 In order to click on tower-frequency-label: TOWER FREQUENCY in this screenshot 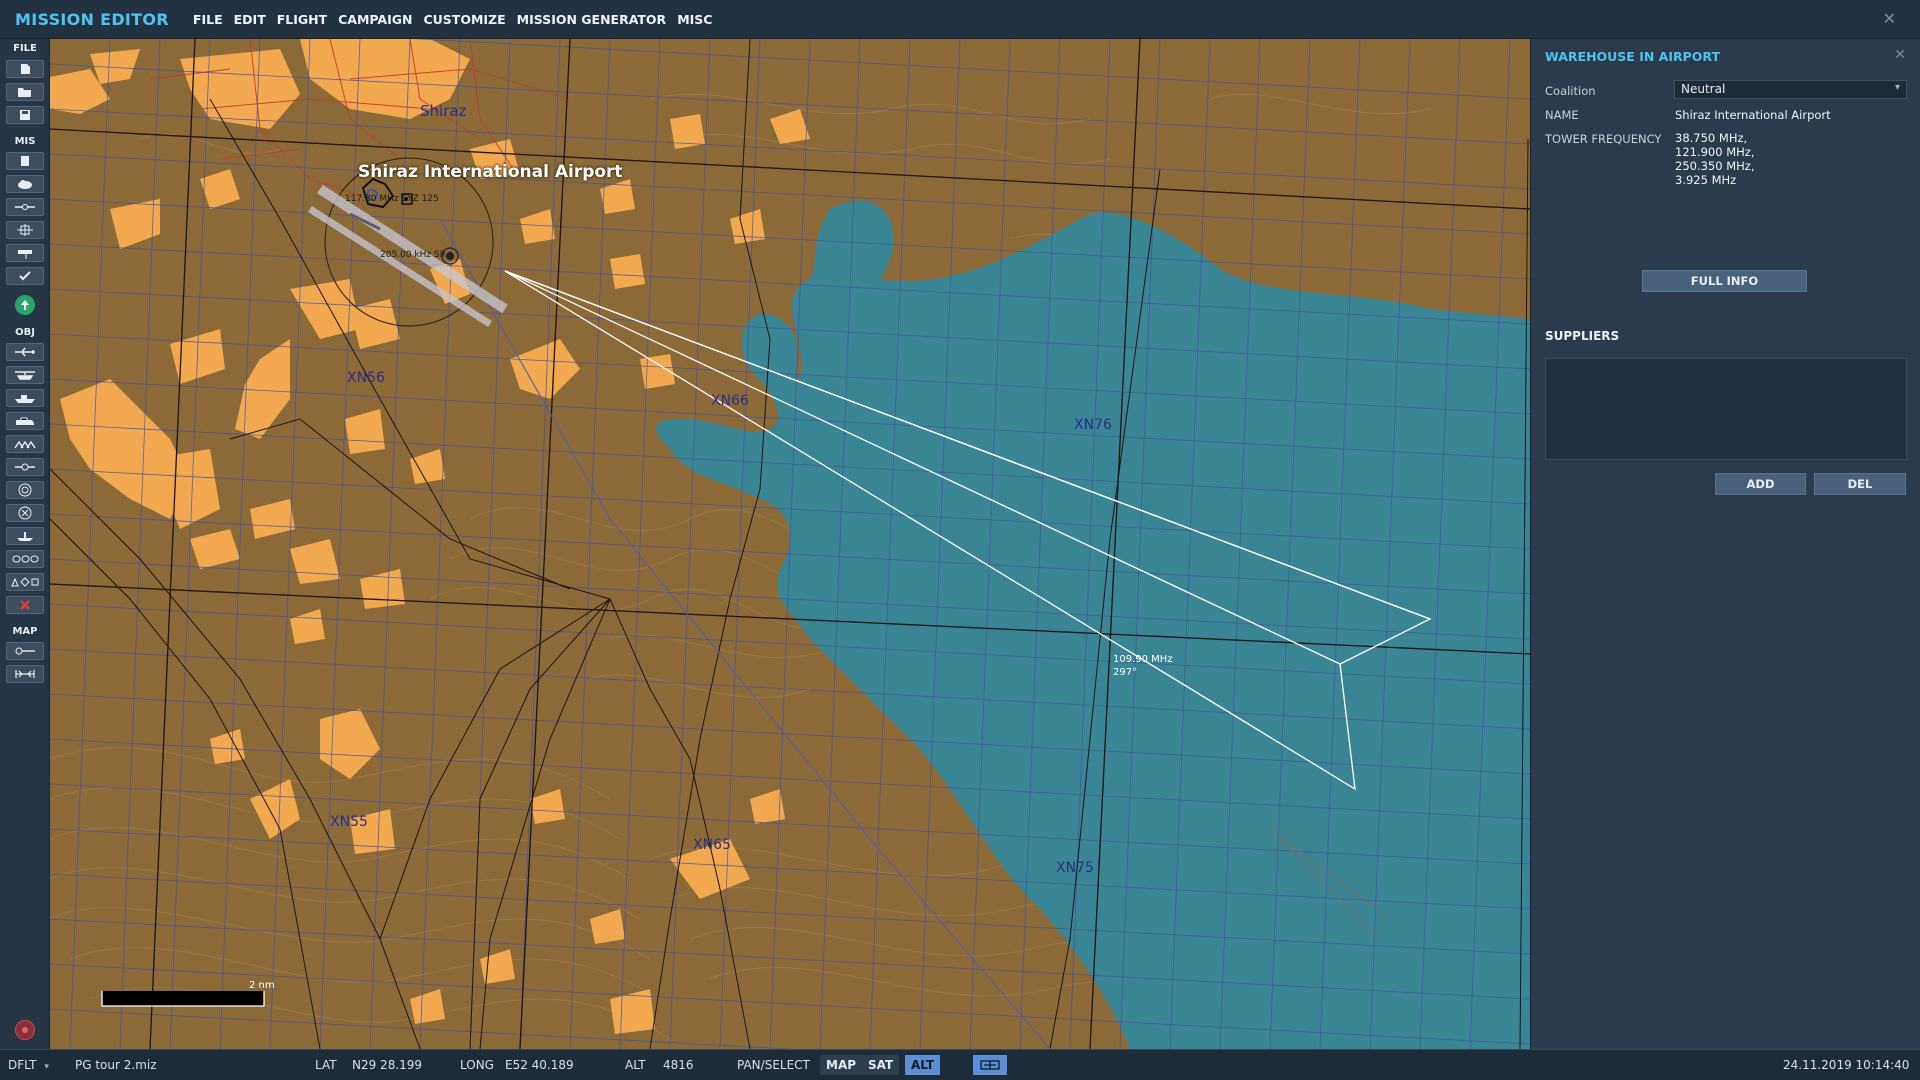, I will do `click(1603, 139)`.